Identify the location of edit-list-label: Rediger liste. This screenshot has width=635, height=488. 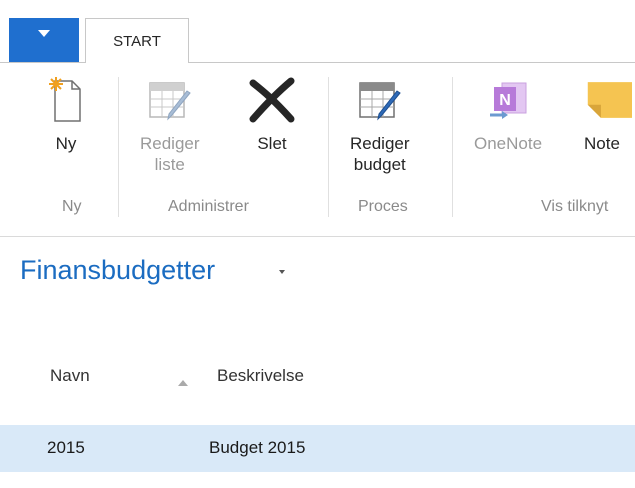
(170, 154).